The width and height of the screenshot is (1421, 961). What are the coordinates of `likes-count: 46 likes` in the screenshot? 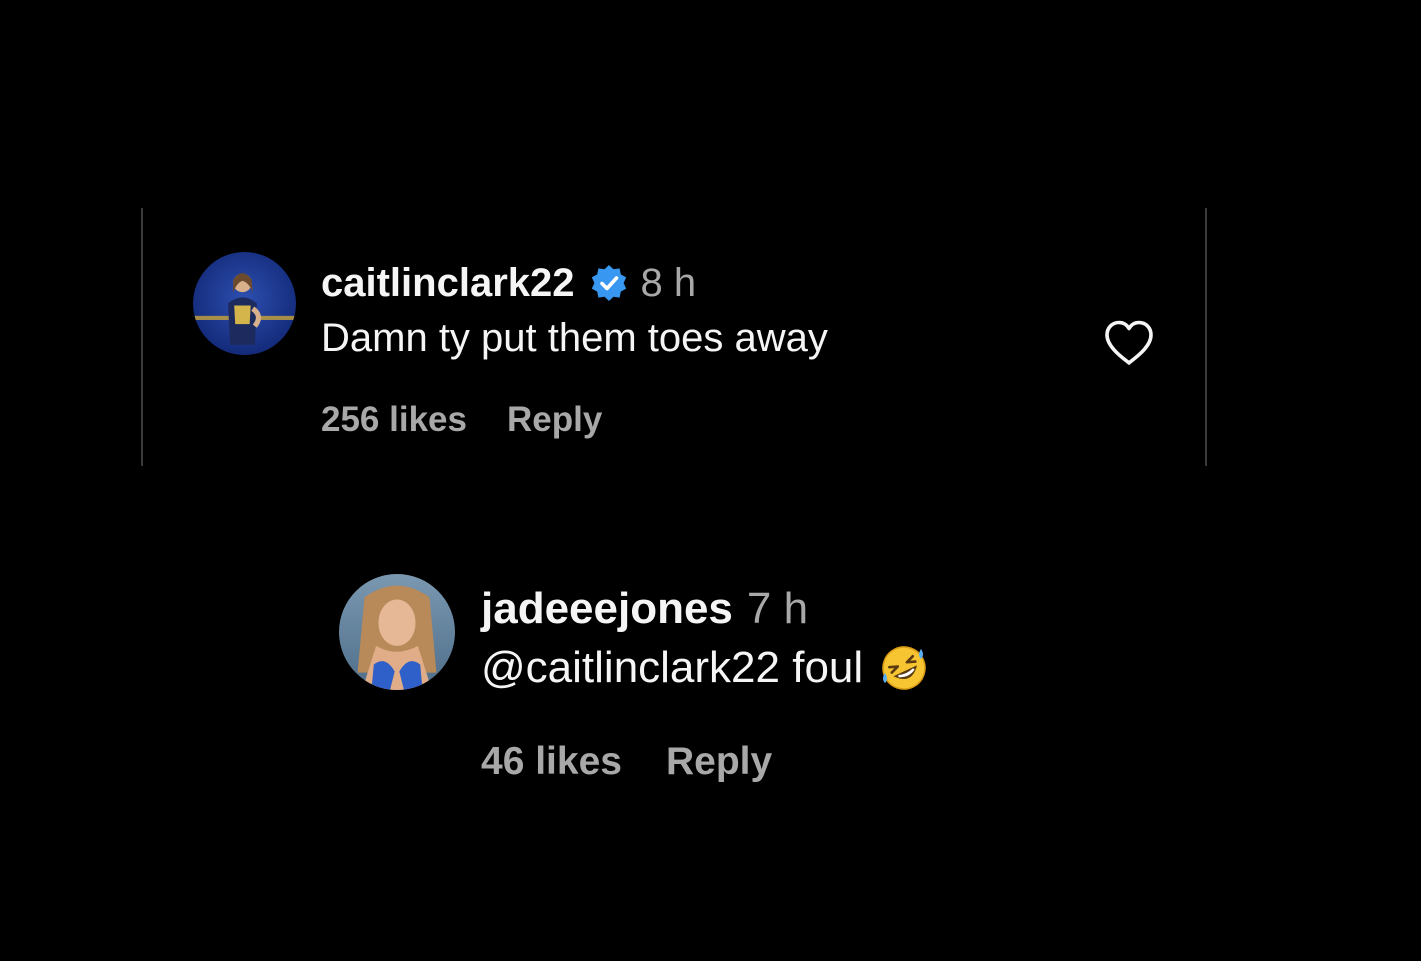 It's located at (551, 762).